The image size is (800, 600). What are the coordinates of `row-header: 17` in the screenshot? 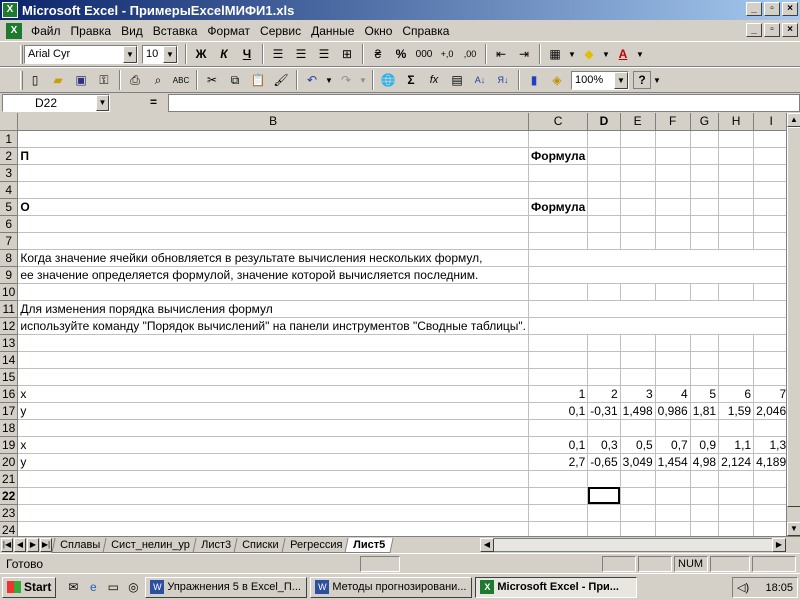 It's located at (9, 411).